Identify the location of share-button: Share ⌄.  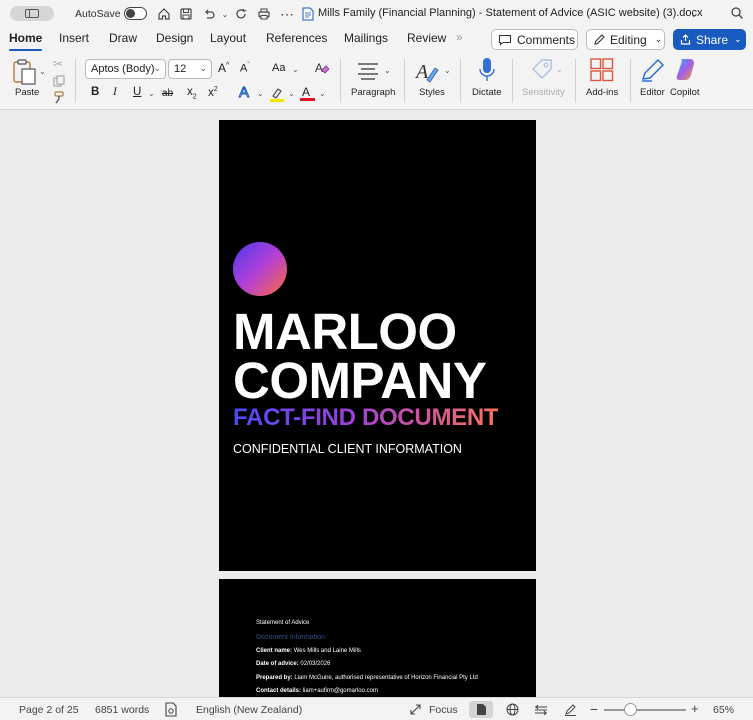
(709, 39).